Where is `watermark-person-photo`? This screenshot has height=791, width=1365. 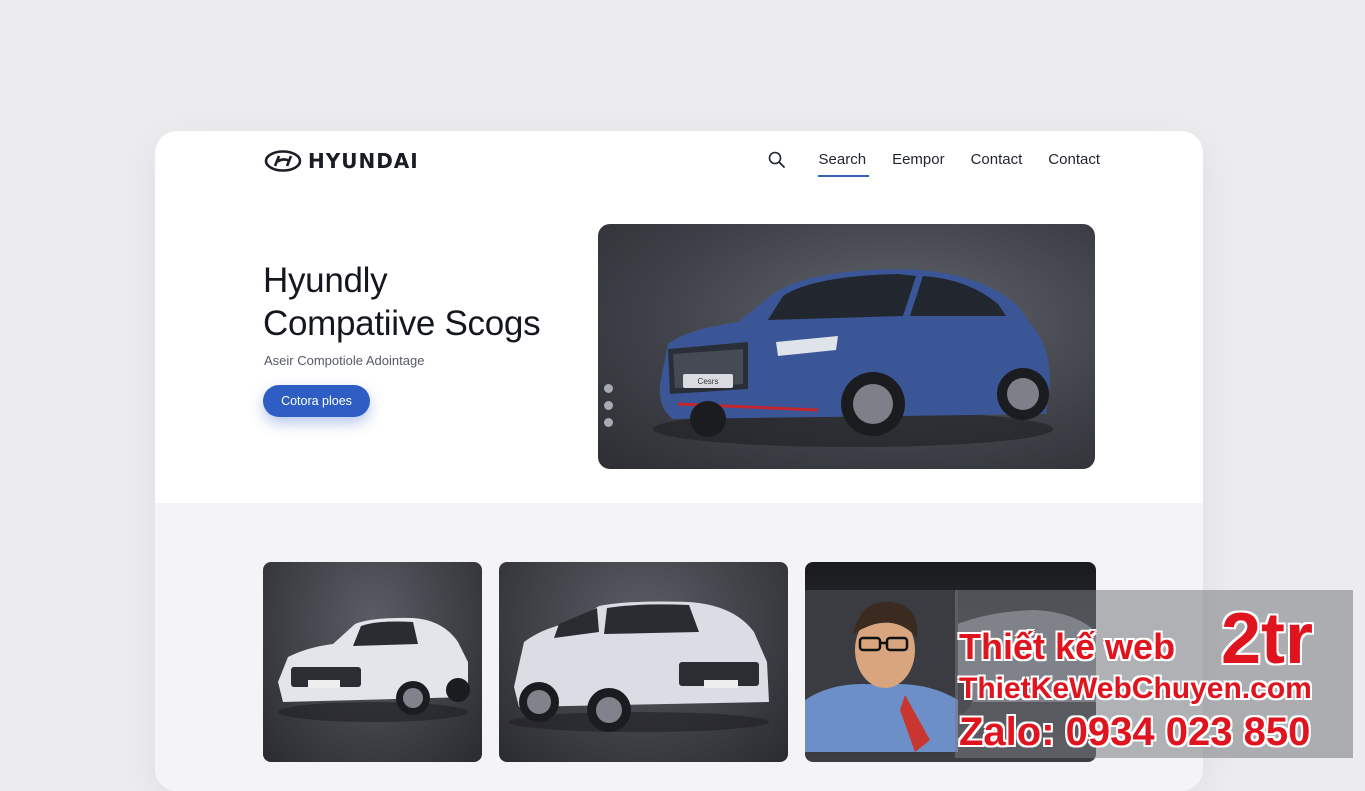 watermark-person-photo is located at coordinates (881, 671).